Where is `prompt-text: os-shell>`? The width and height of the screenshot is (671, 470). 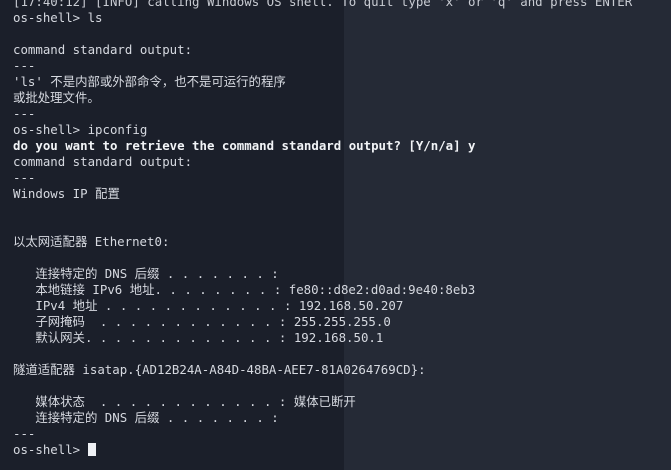 prompt-text: os-shell> is located at coordinates (50, 449).